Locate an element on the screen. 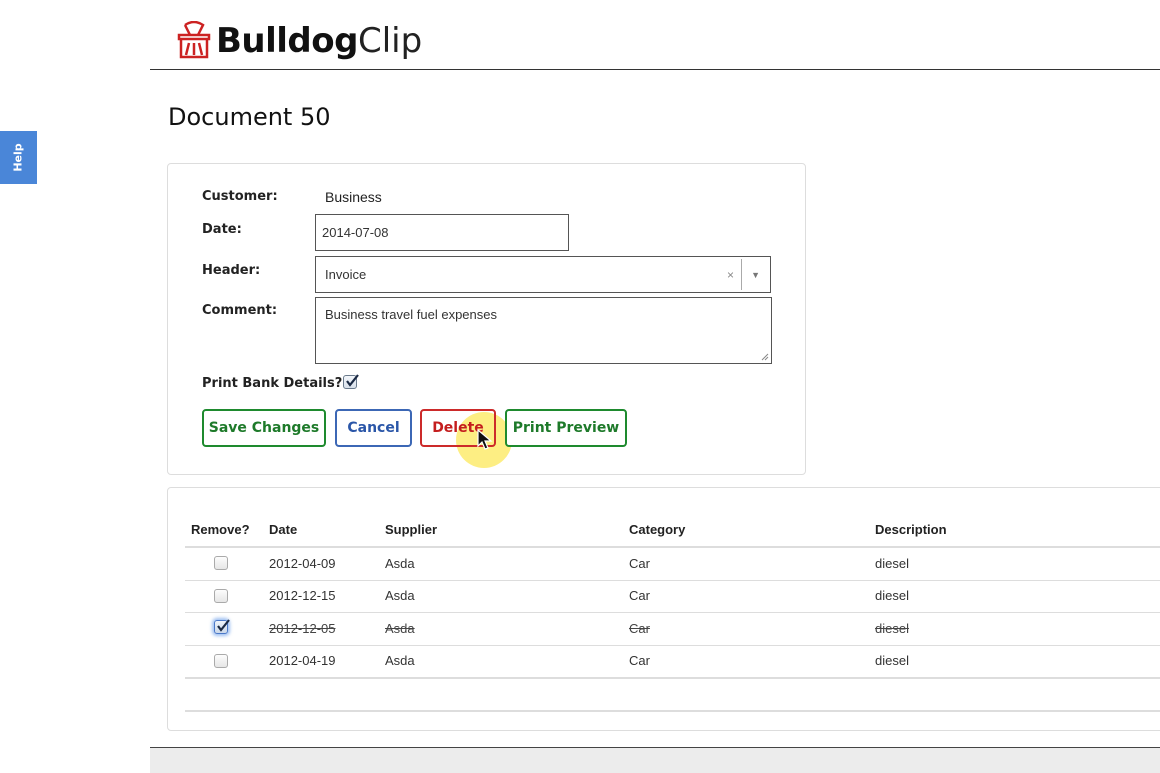 The height and width of the screenshot is (773, 1160). column-header-description: Description is located at coordinates (911, 529).